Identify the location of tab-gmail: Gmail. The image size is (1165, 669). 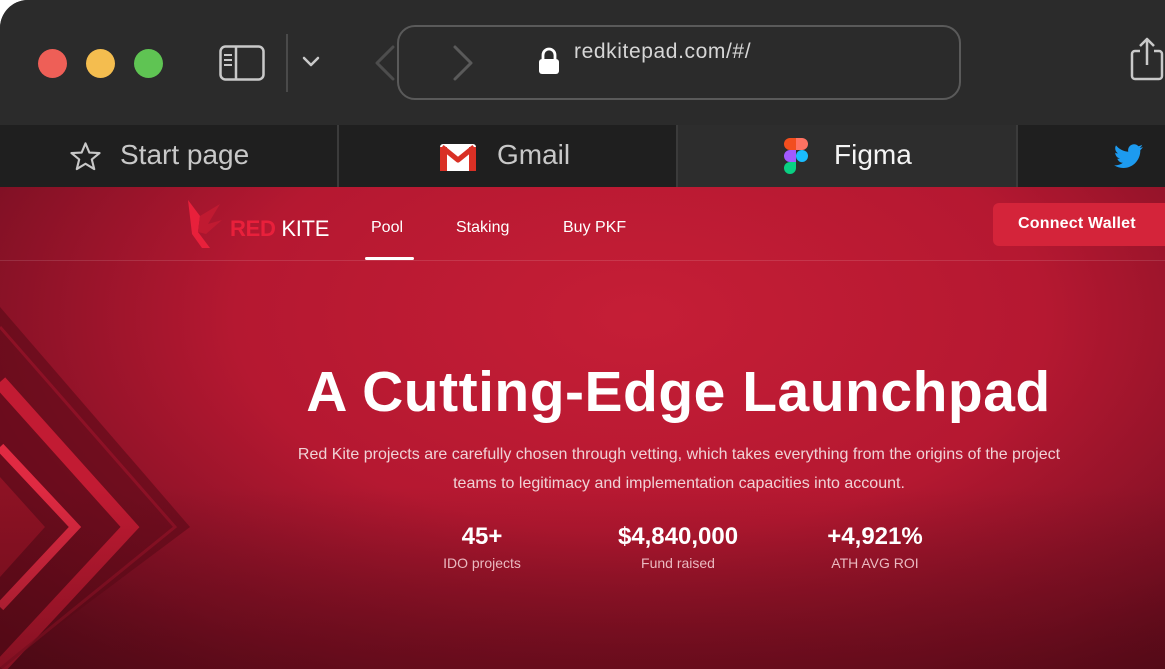
(508, 156).